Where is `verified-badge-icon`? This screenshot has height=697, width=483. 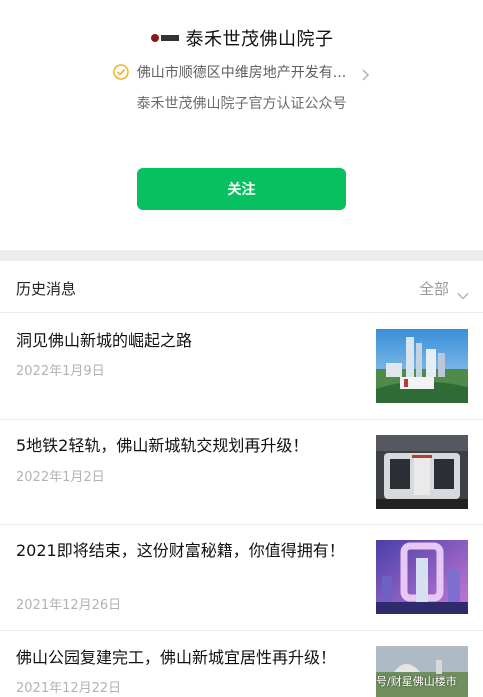
verified-badge-icon is located at coordinates (121, 72).